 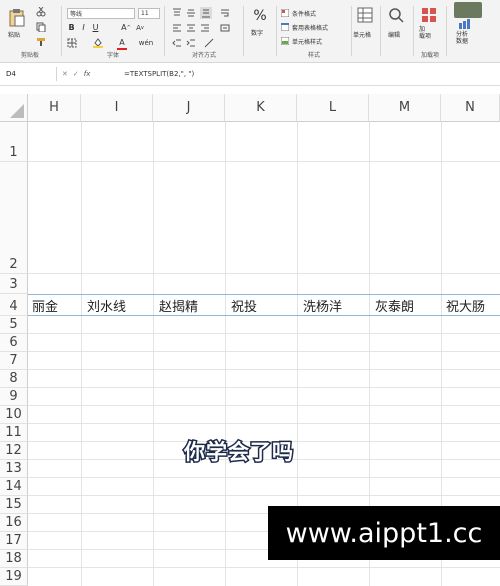 I want to click on formula-bar-controls: ✕ ✓ fx, so click(x=76, y=74).